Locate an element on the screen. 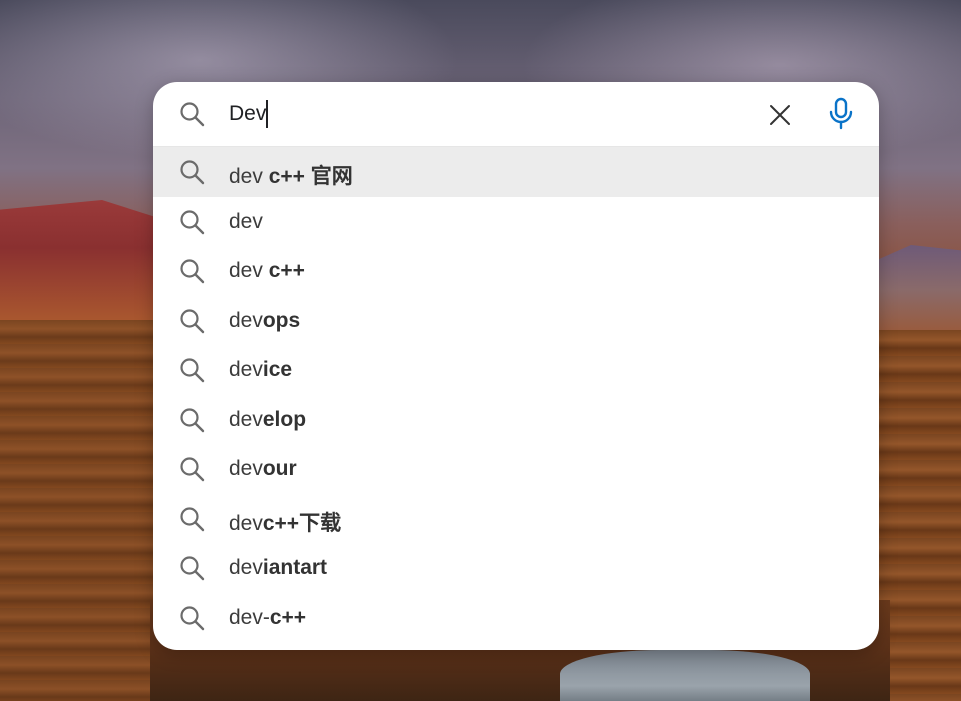  suggestion-text: device is located at coordinates (260, 370).